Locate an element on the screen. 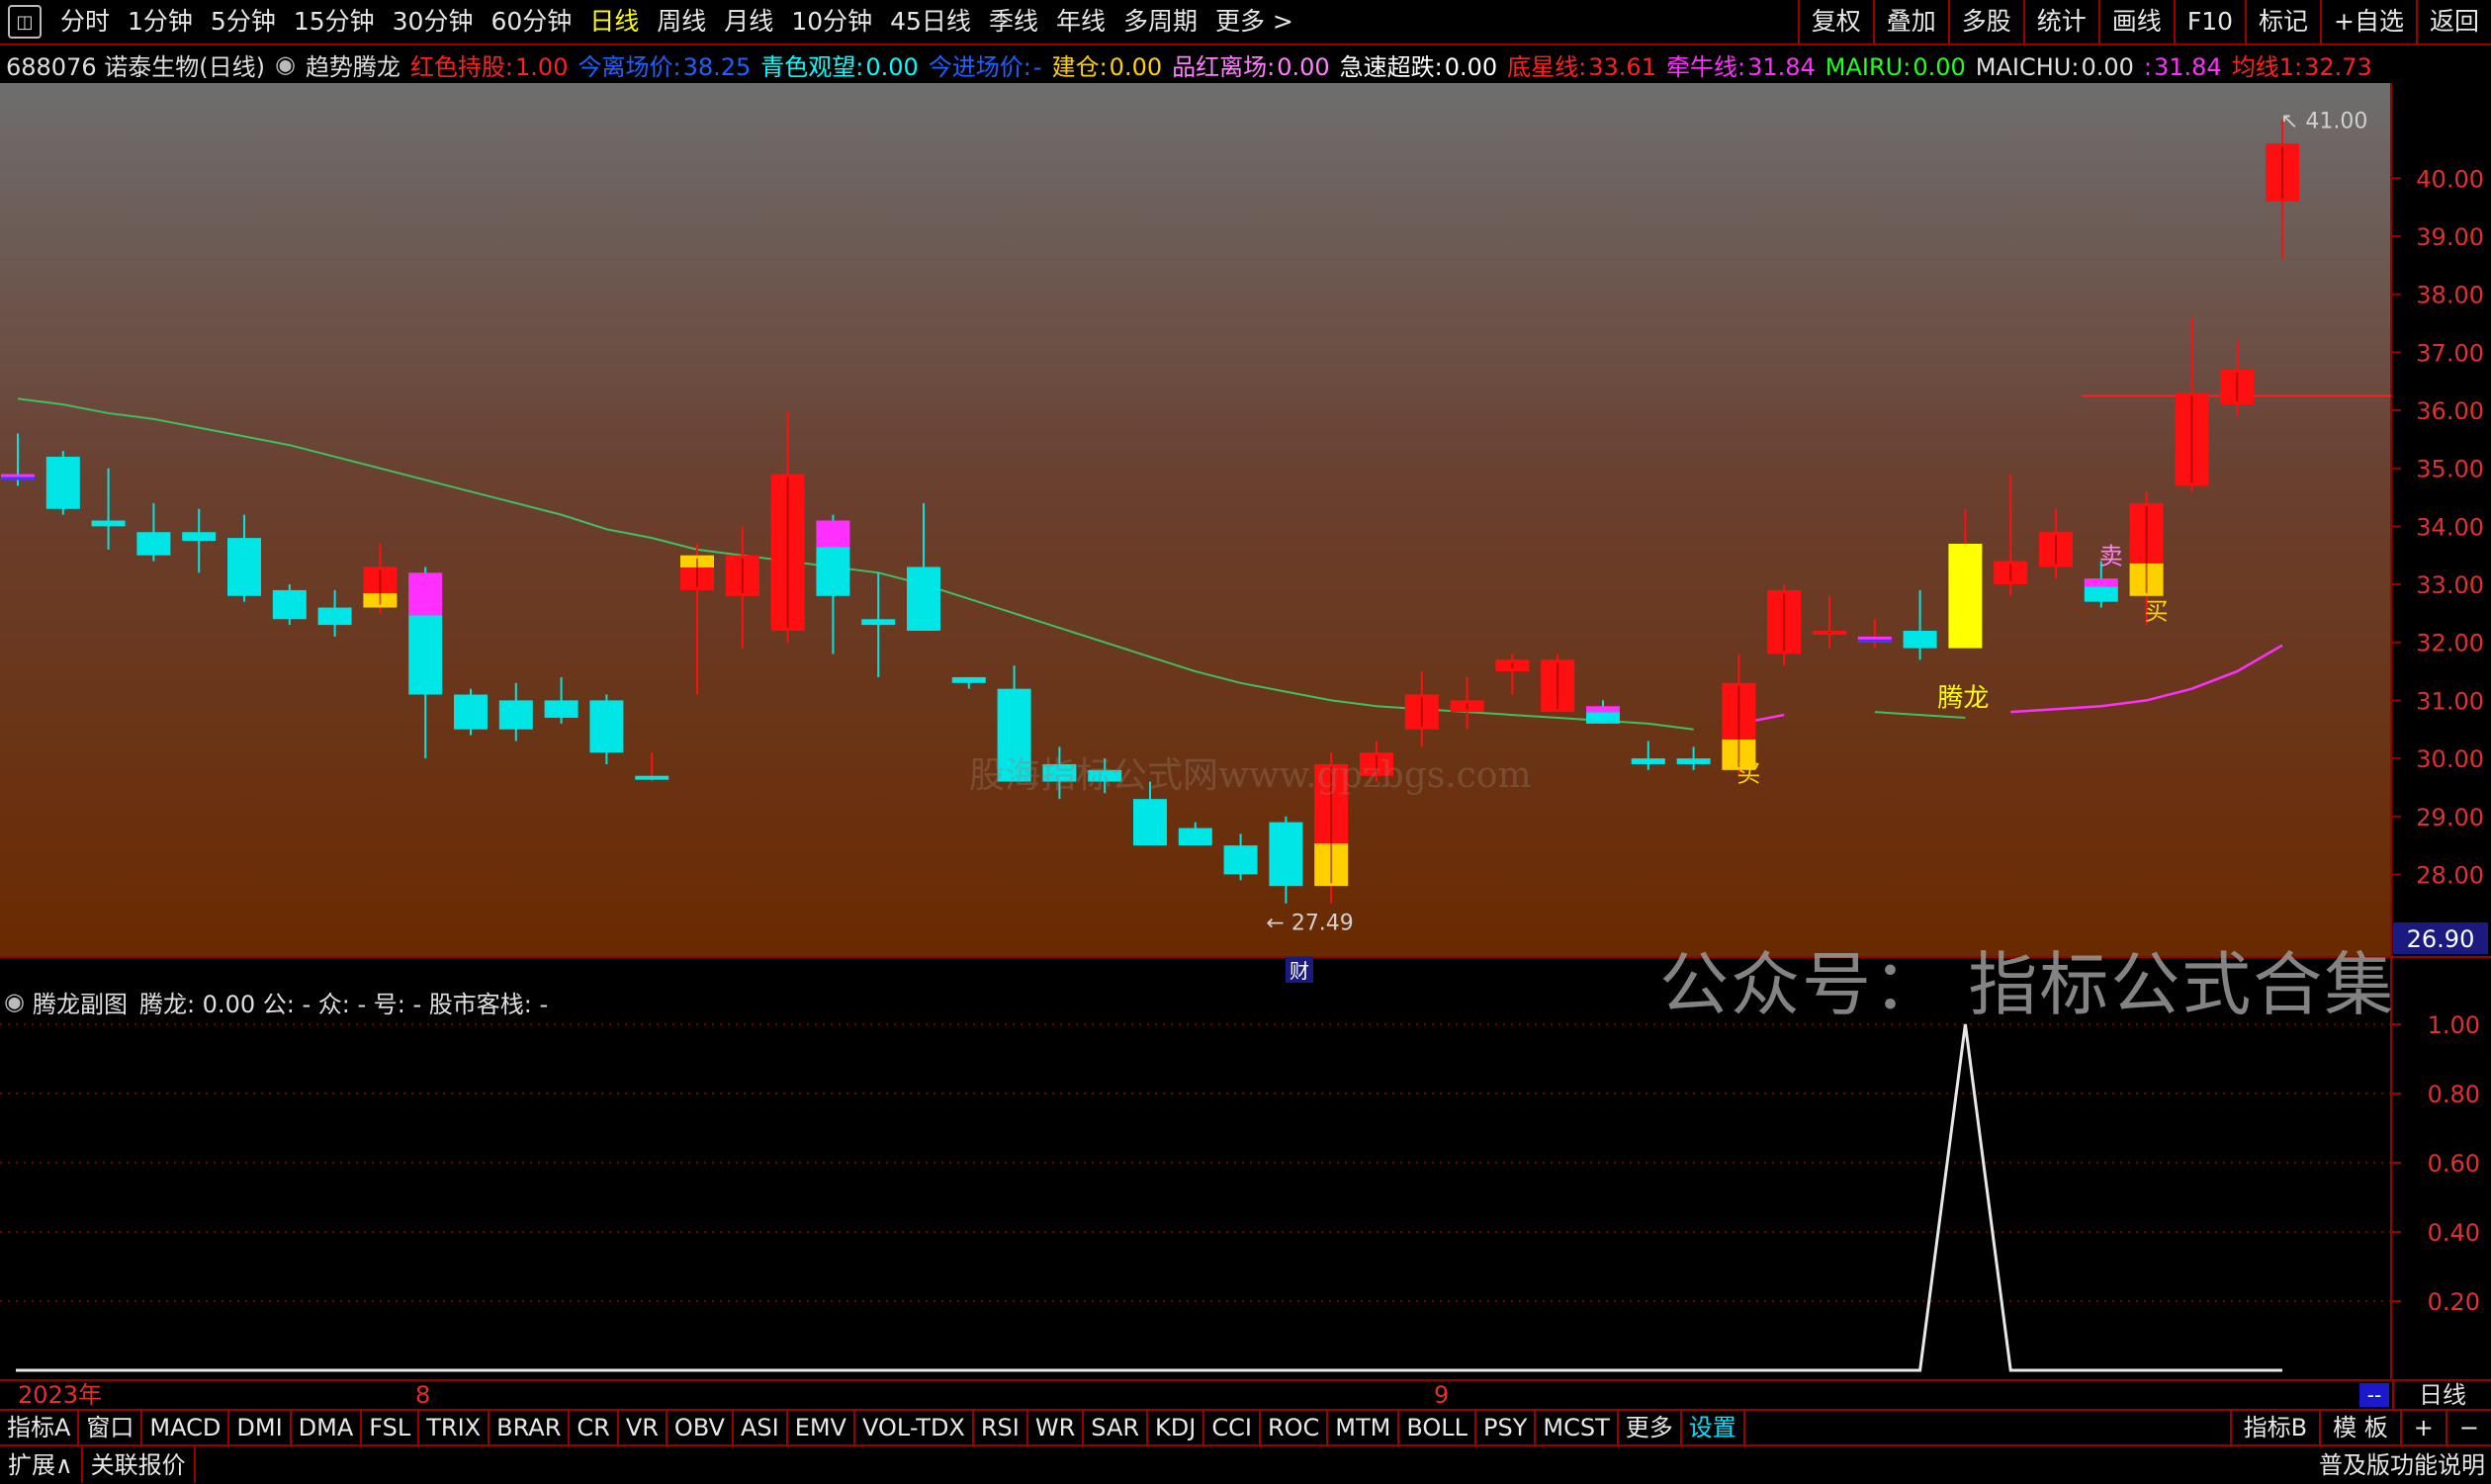 The height and width of the screenshot is (1484, 2491). indicator-field-label: 今进场价: is located at coordinates (979, 66).